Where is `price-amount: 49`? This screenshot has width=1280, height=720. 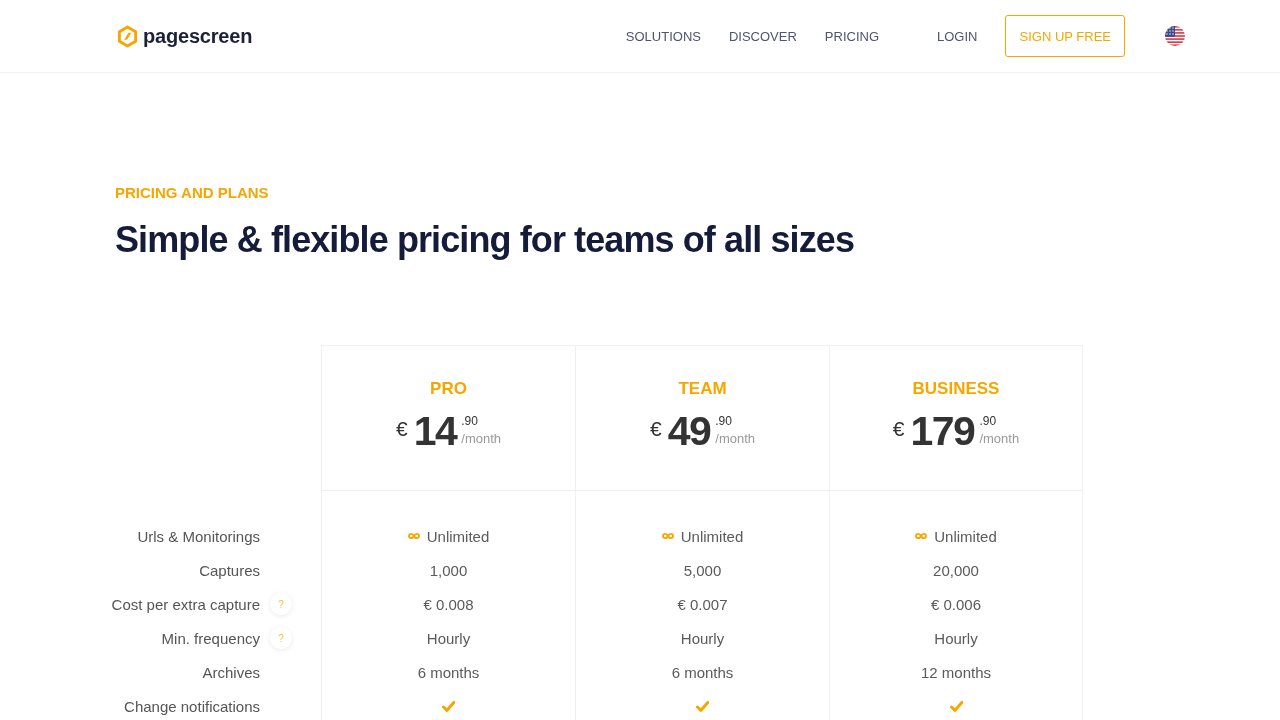
price-amount: 49 is located at coordinates (689, 431).